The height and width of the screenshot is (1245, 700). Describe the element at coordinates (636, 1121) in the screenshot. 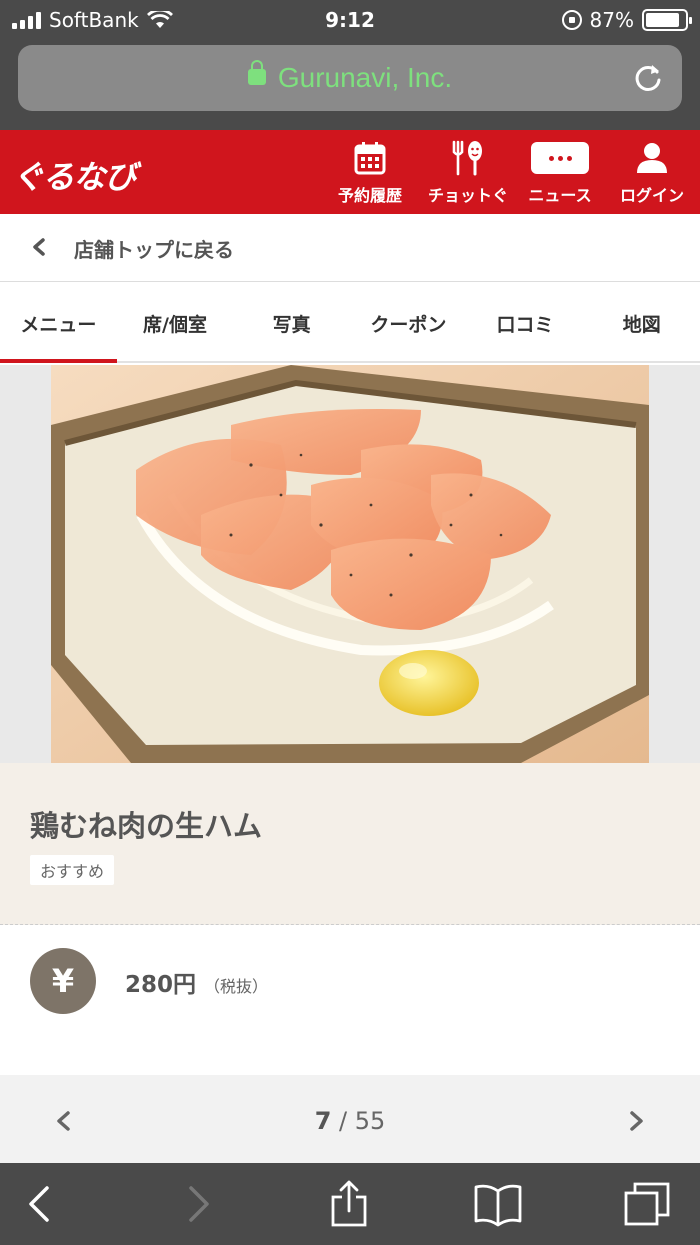

I see `next-arrow-icon` at that location.